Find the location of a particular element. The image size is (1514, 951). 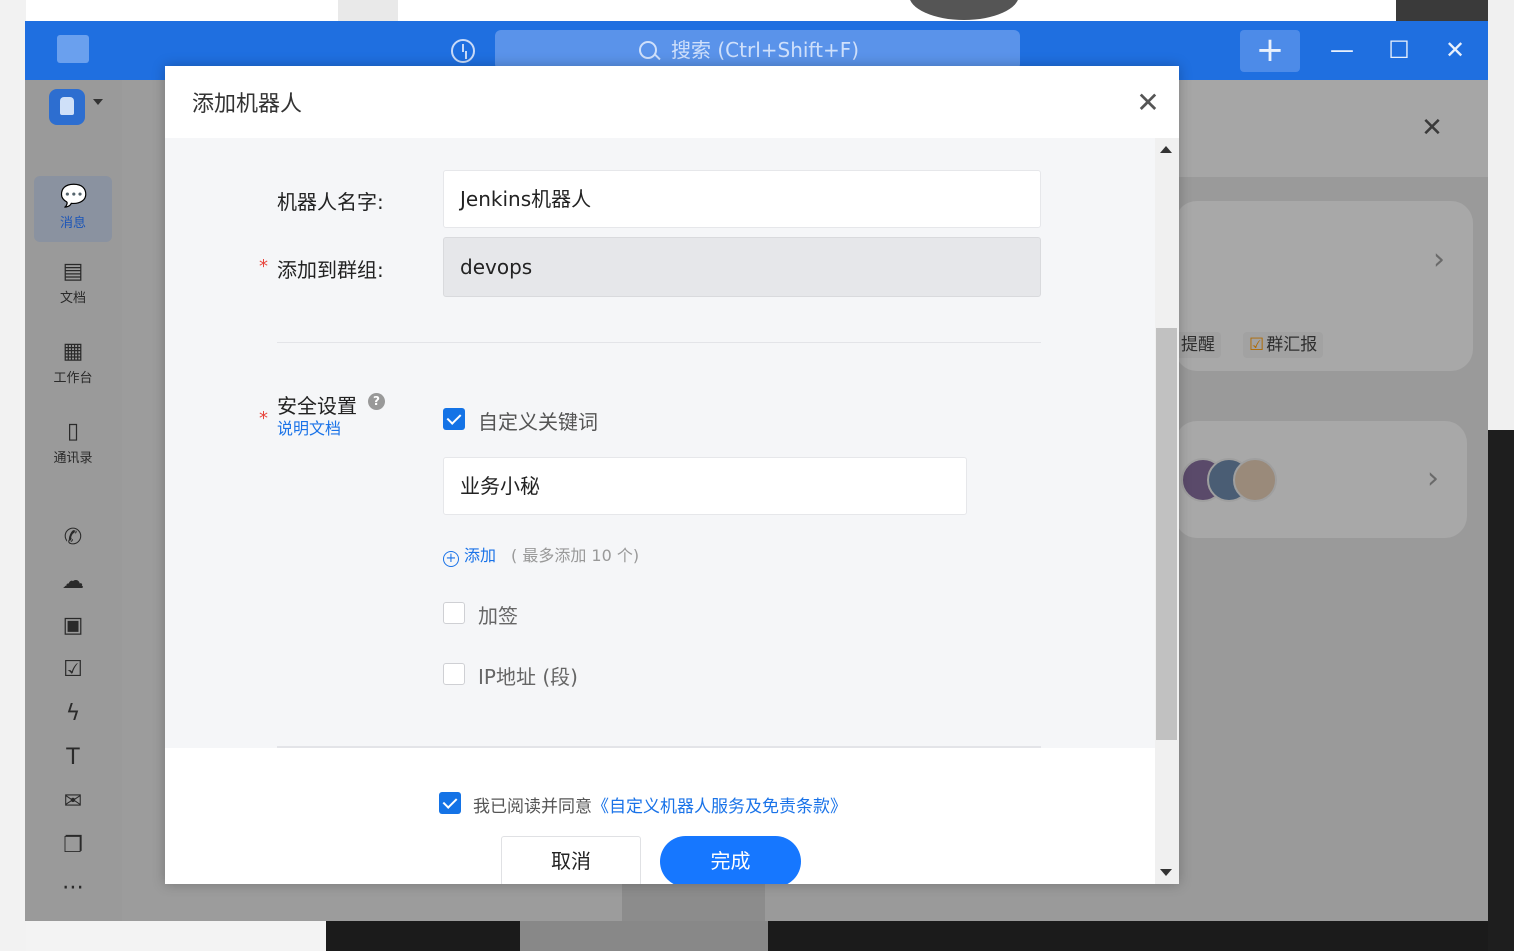

sign-option-label: 加签 is located at coordinates (498, 614).